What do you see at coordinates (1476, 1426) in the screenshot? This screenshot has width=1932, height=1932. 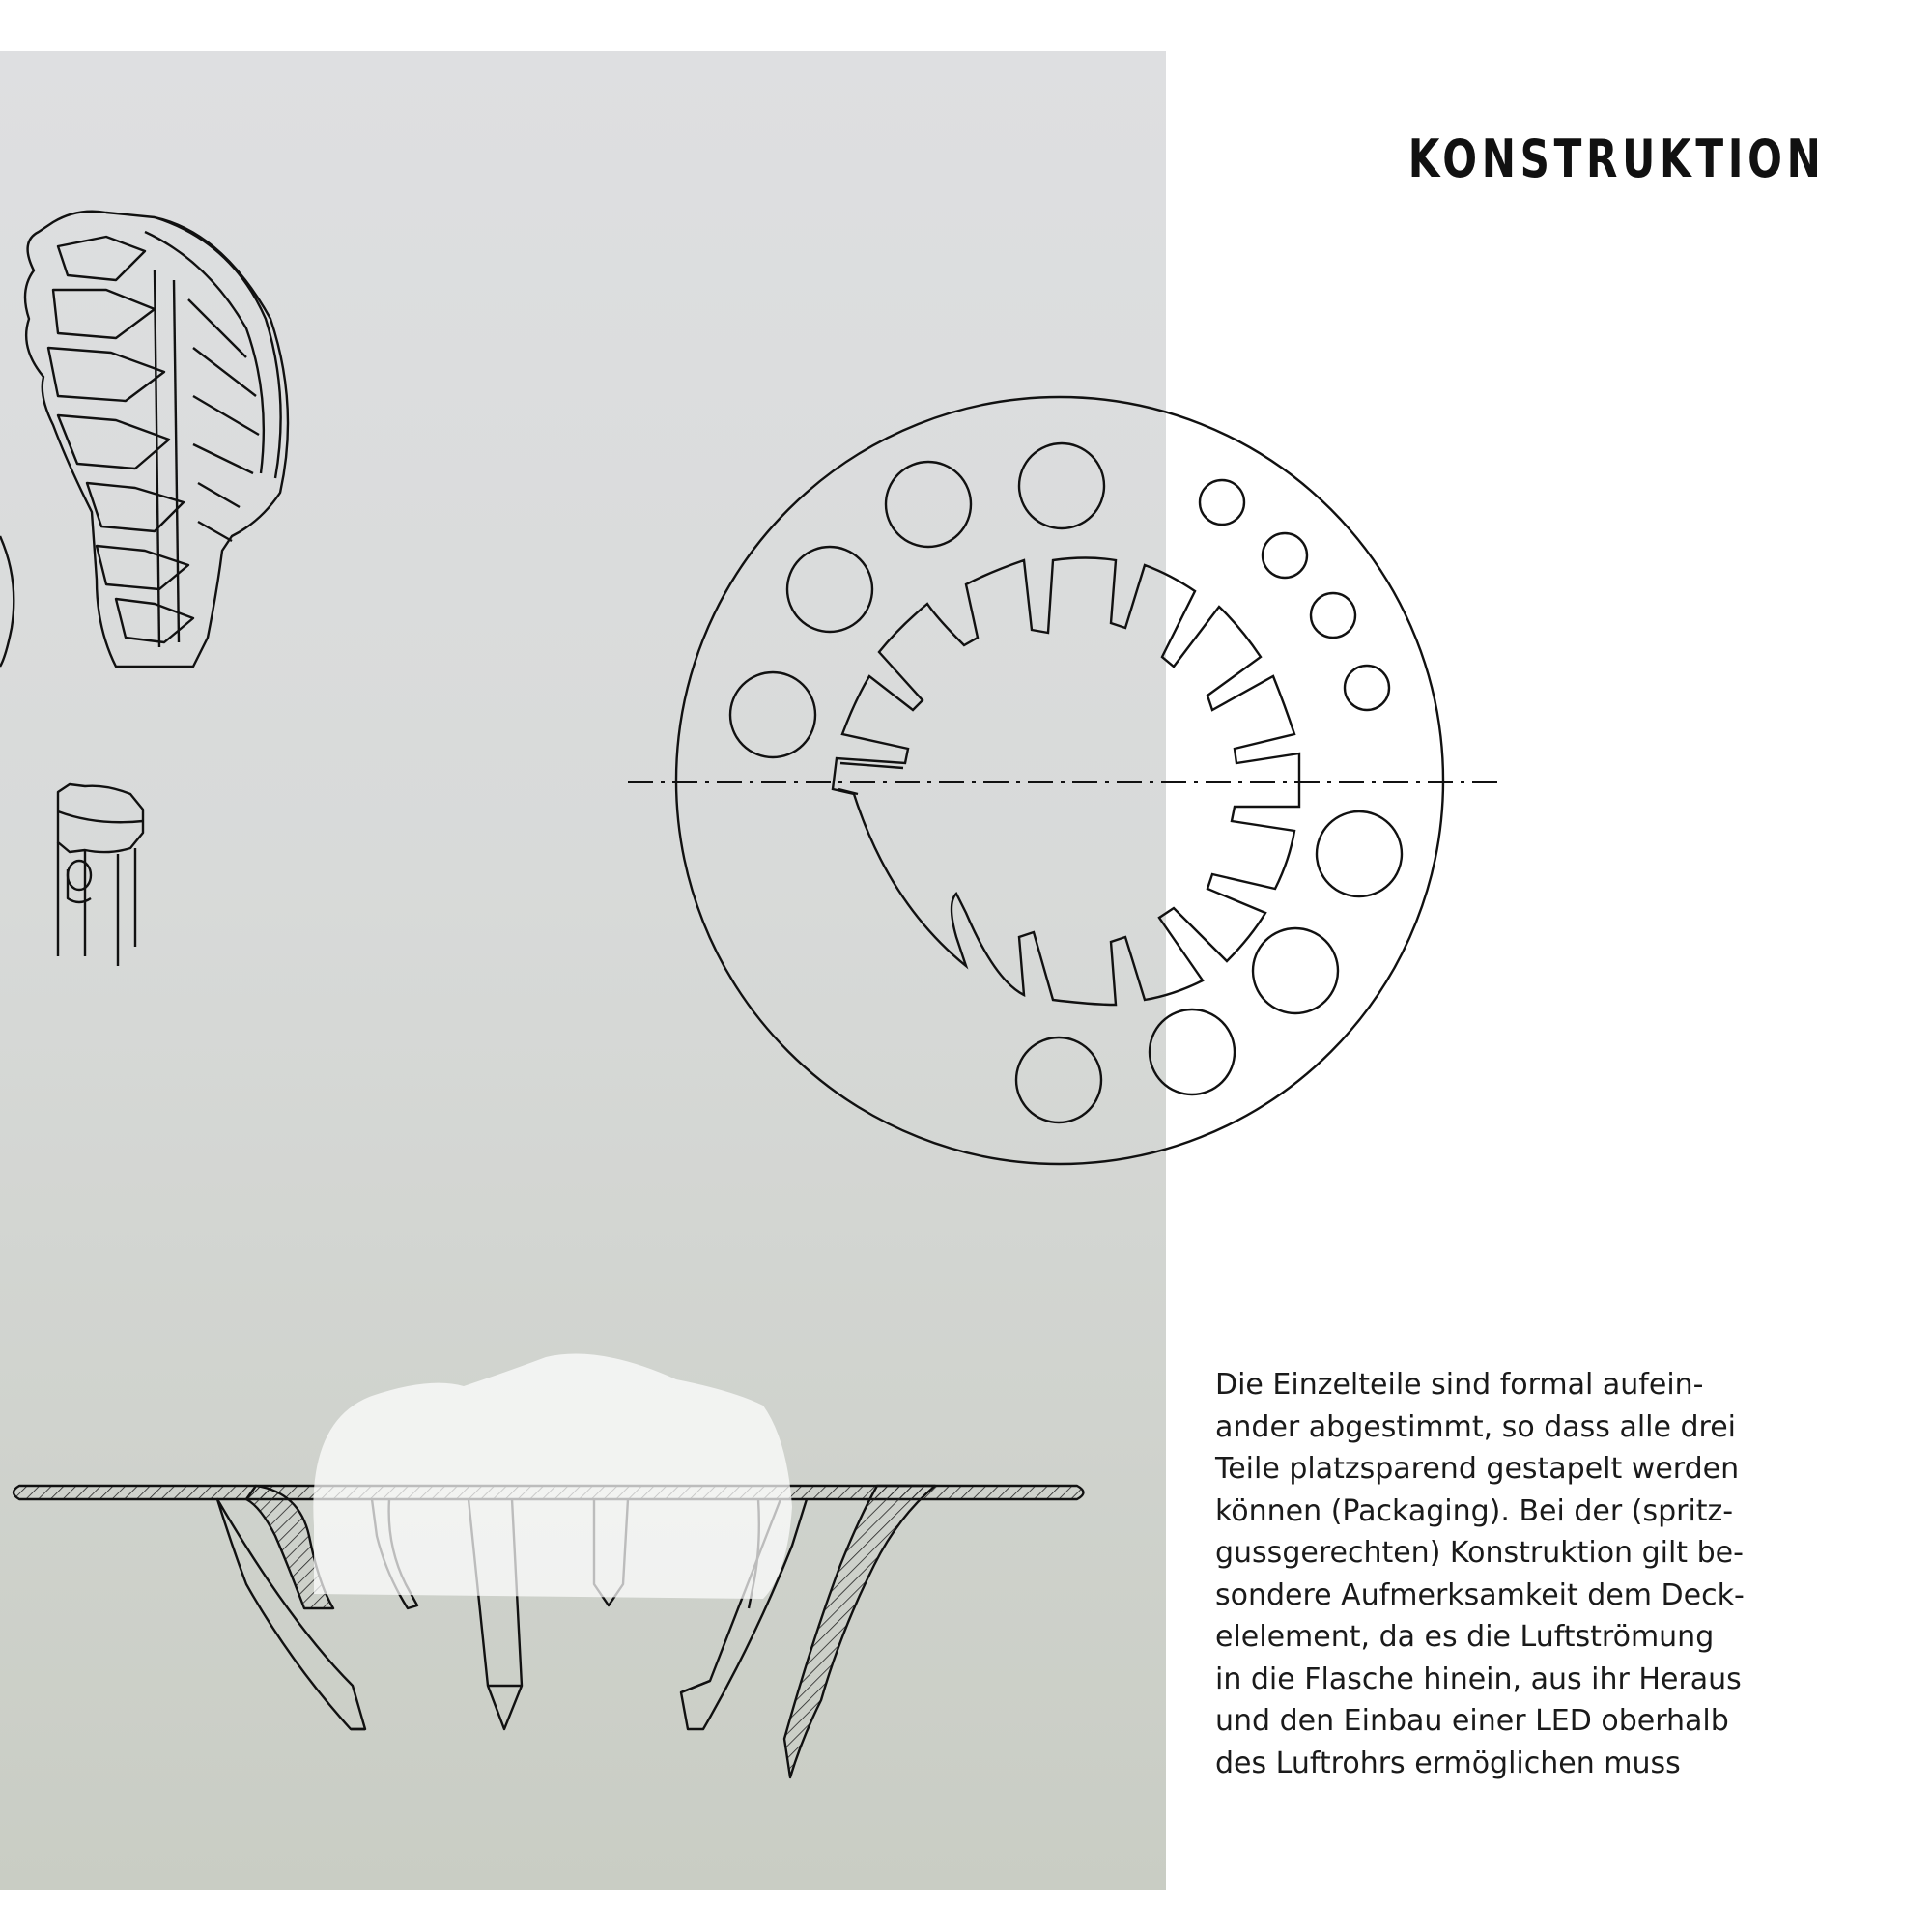 I see `body-line: ander abgestimmt, so dass alle drei` at bounding box center [1476, 1426].